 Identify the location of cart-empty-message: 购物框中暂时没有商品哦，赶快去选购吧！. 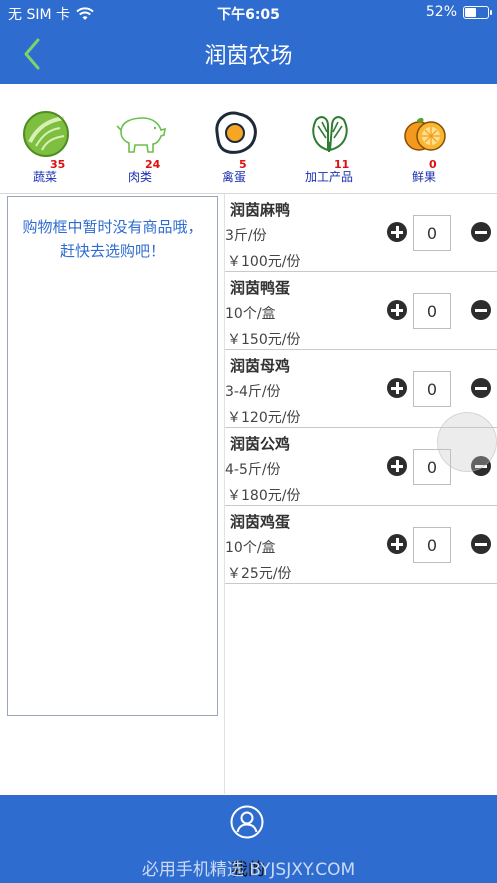
(112, 239).